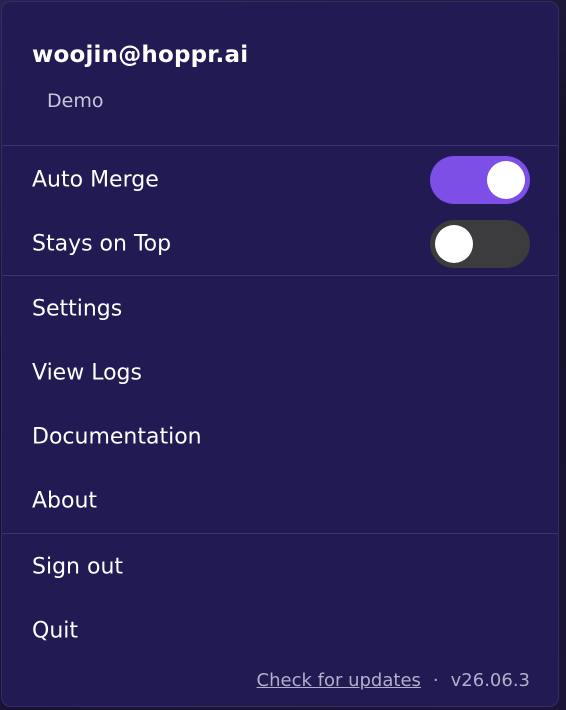 This screenshot has height=710, width=566. Describe the element at coordinates (480, 244) in the screenshot. I see `stays-on-top-toggle` at that location.